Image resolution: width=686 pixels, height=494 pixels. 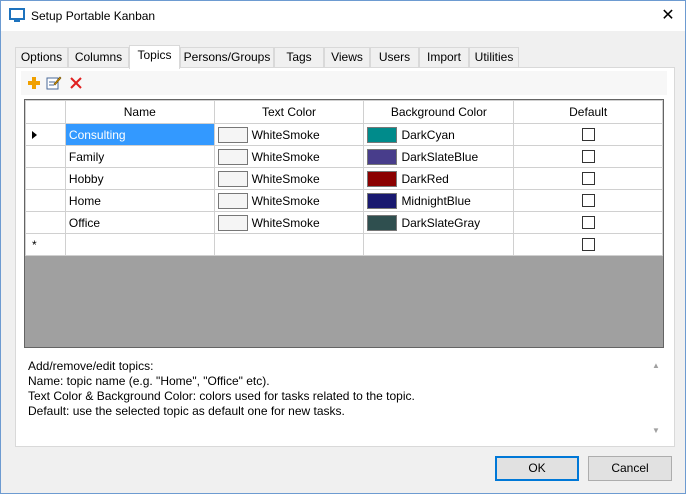 I want to click on background-color-label: DarkCyan, so click(x=428, y=134).